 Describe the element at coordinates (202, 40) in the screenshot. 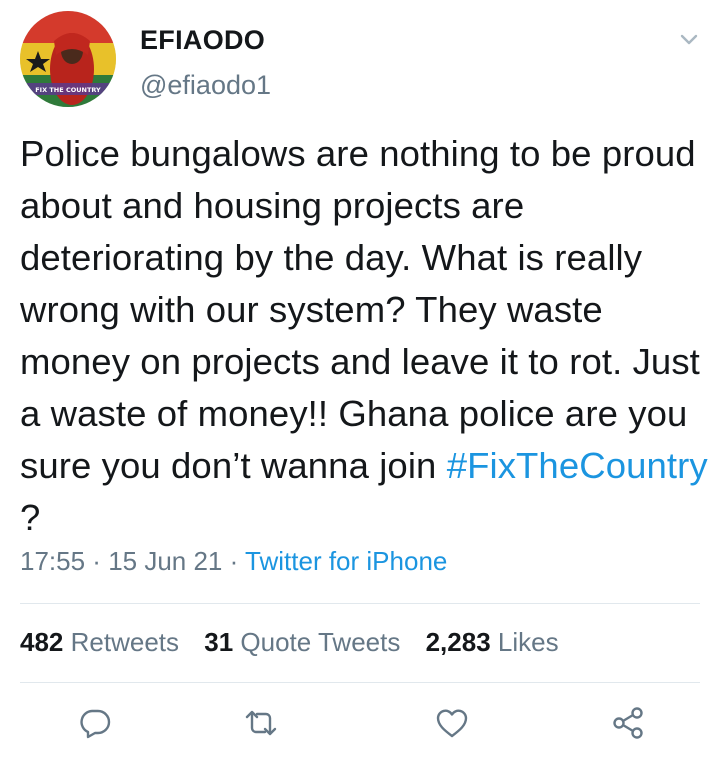

I see `display-name: EFIAODO` at that location.